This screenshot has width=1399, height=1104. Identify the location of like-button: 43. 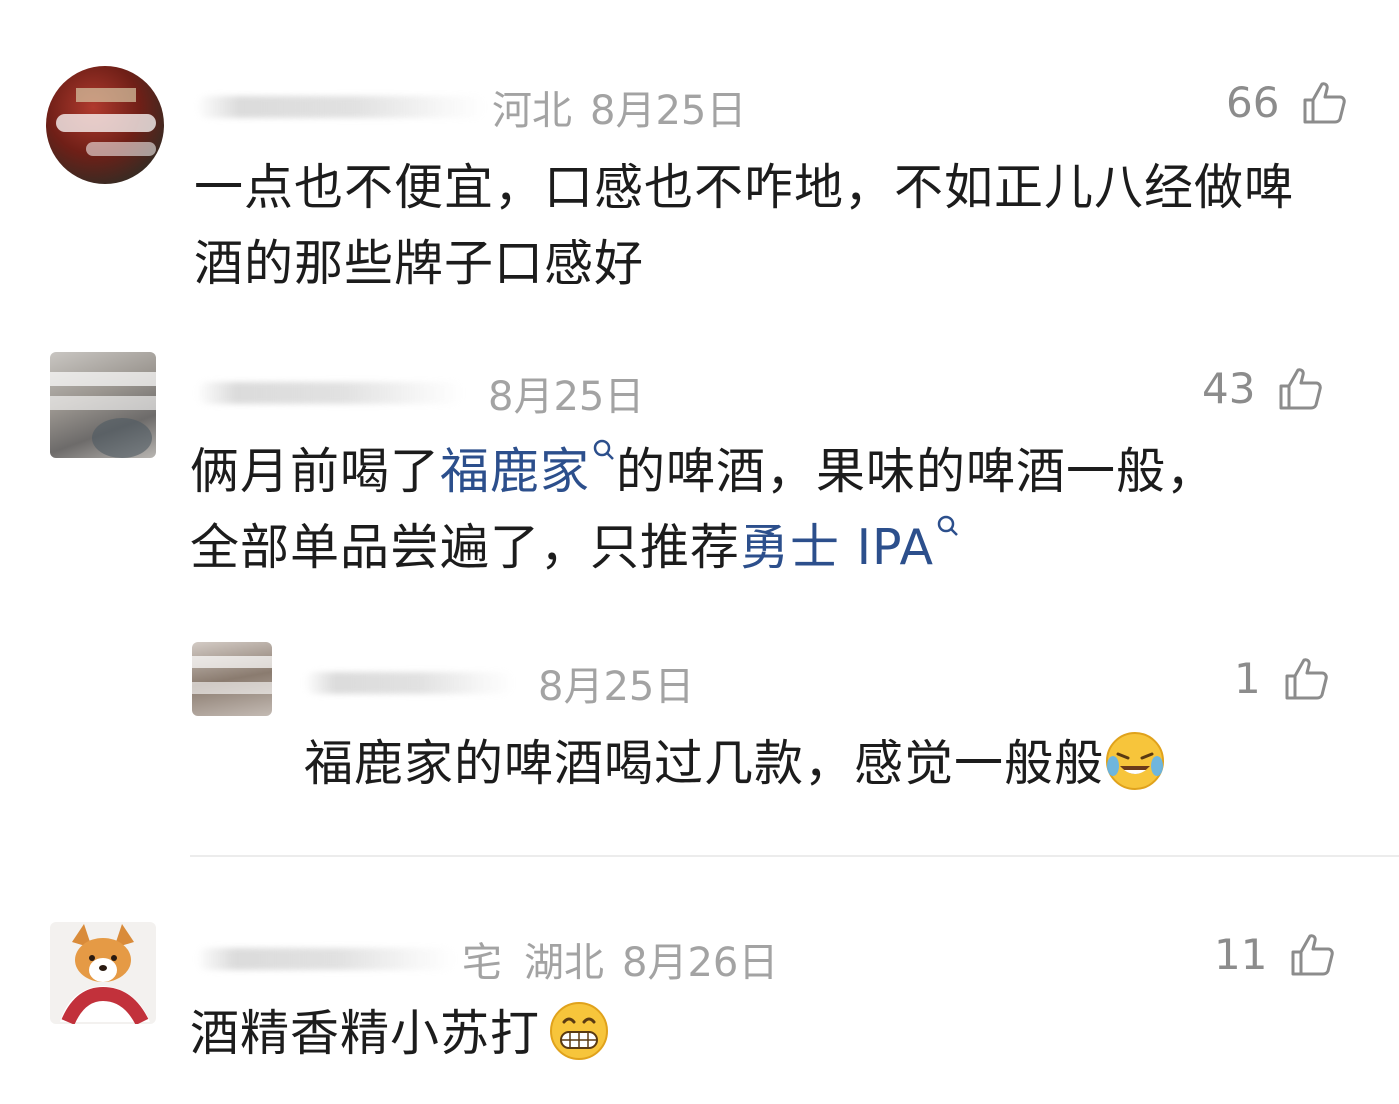
(1262, 388).